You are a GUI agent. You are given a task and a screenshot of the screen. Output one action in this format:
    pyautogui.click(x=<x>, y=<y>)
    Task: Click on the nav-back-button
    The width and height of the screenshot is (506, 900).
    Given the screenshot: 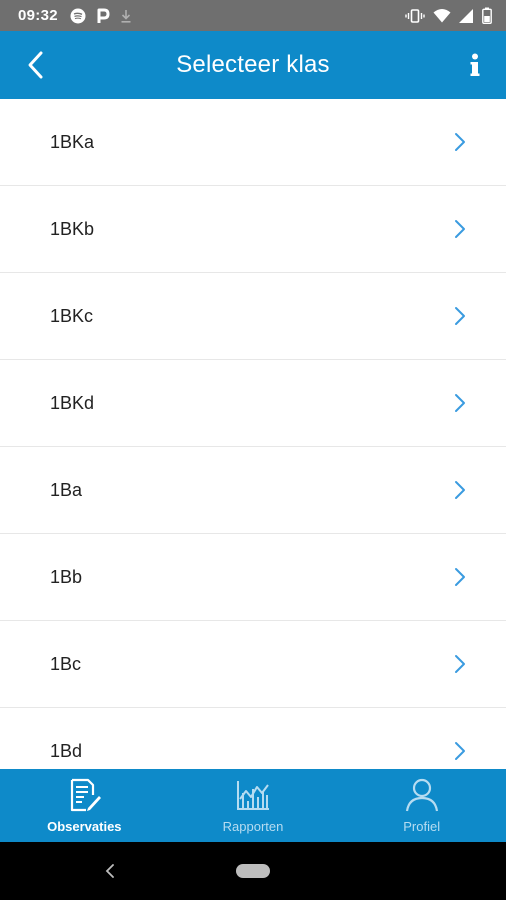 What is the action you would take?
    pyautogui.click(x=110, y=871)
    